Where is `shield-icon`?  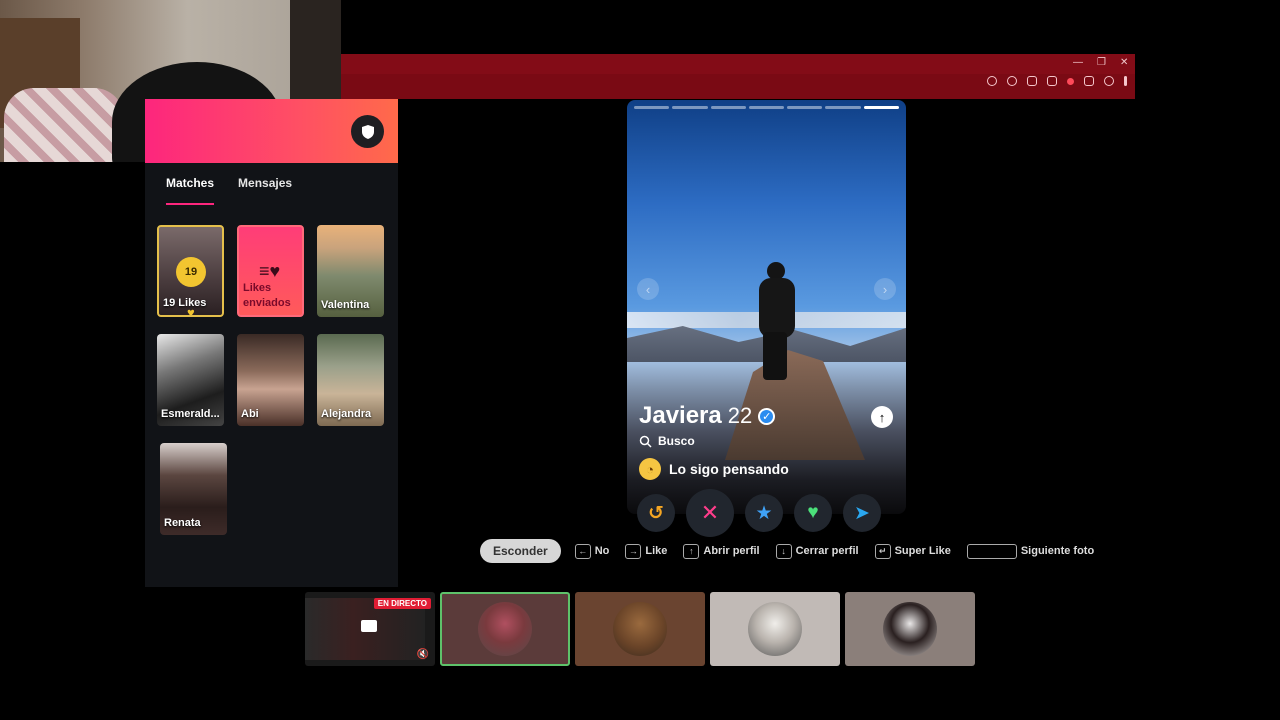 shield-icon is located at coordinates (367, 131).